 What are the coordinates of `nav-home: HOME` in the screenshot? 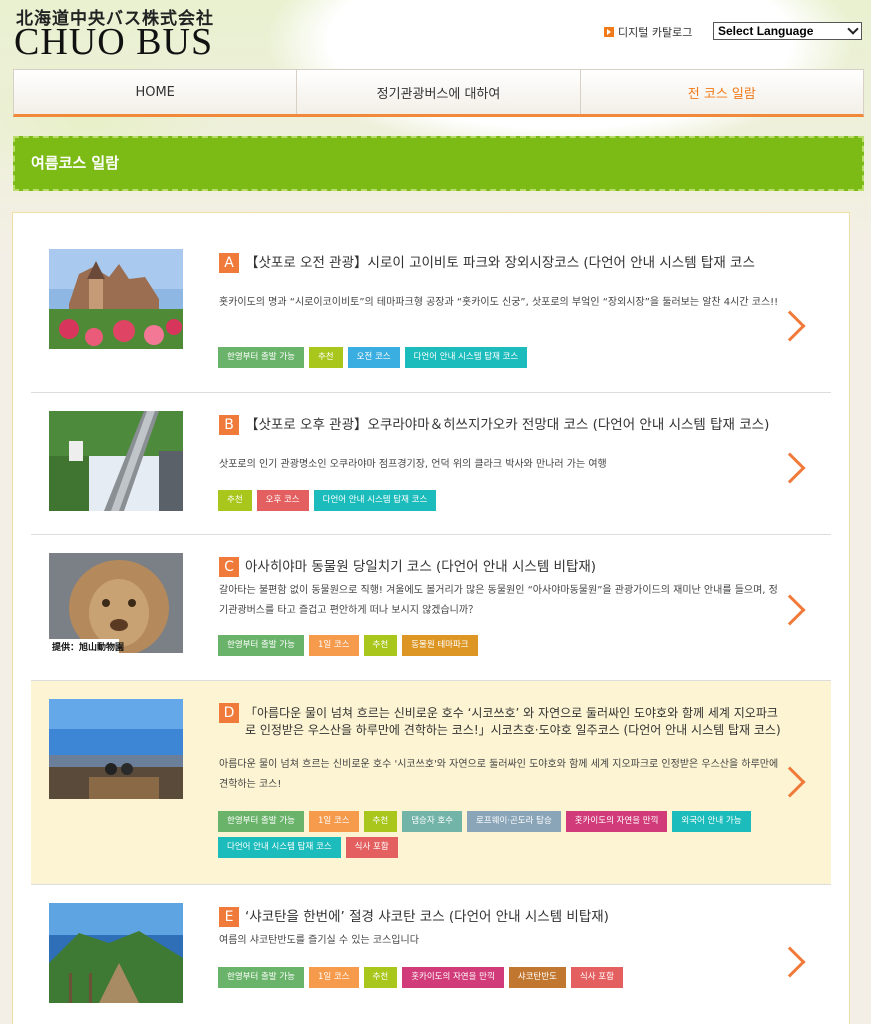 It's located at (156, 92).